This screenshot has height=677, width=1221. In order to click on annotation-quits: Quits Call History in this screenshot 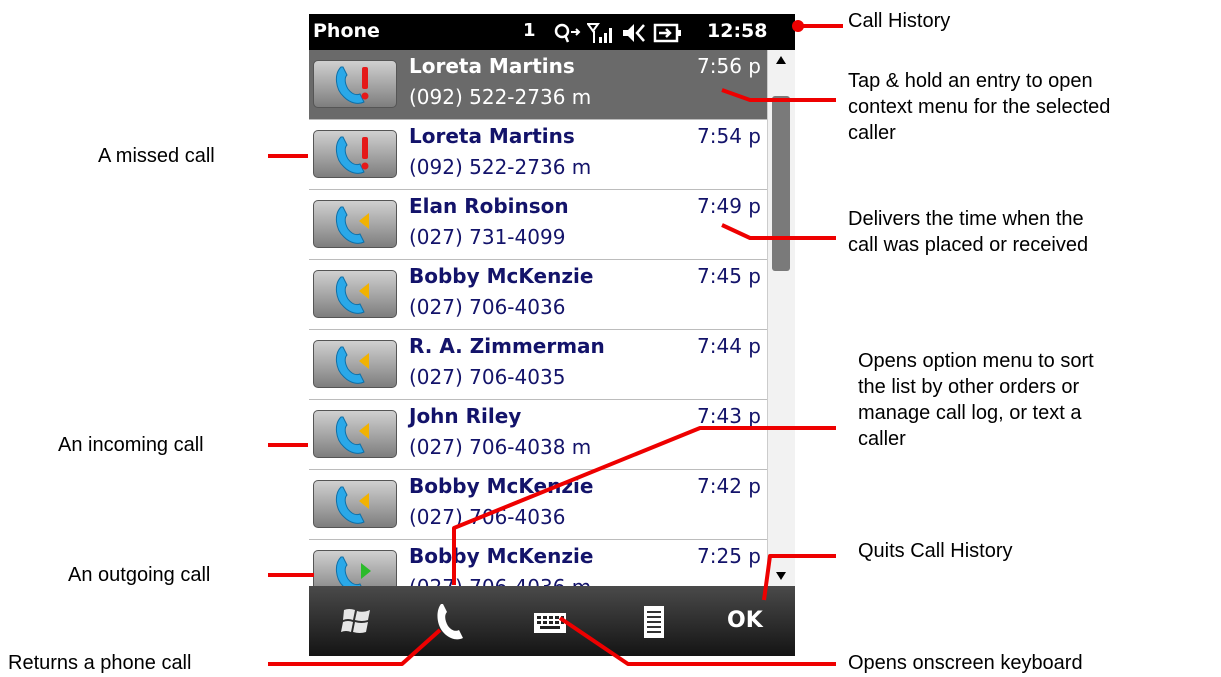, I will do `click(935, 551)`.